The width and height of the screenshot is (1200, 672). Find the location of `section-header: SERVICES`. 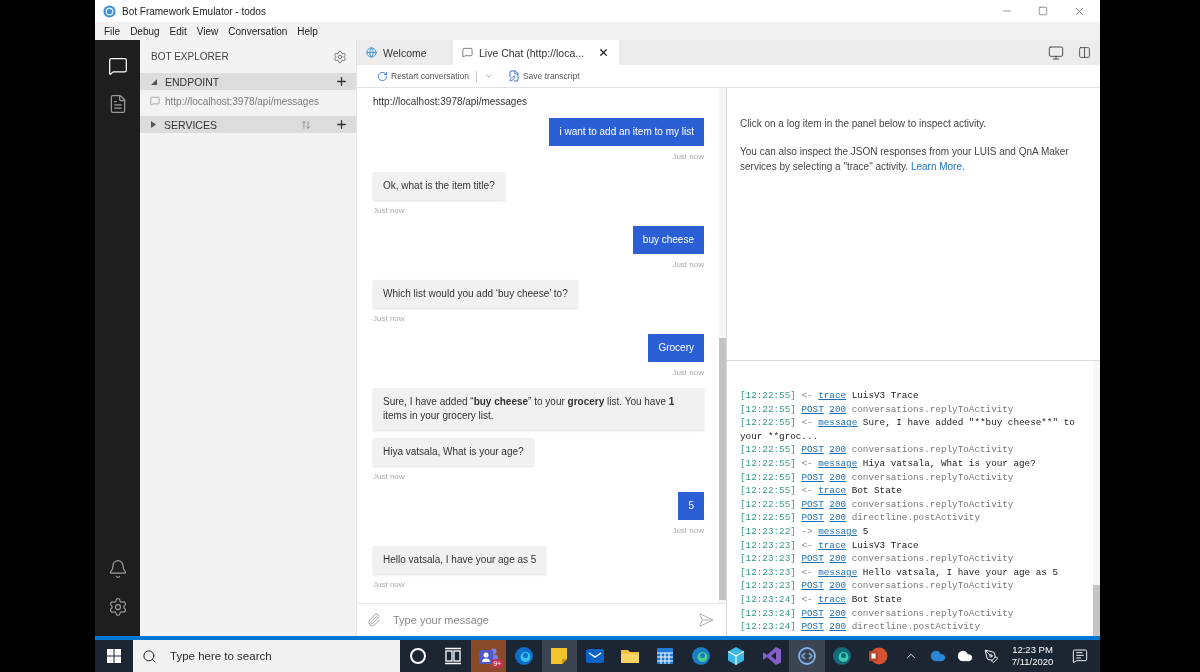

section-header: SERVICES is located at coordinates (248, 124).